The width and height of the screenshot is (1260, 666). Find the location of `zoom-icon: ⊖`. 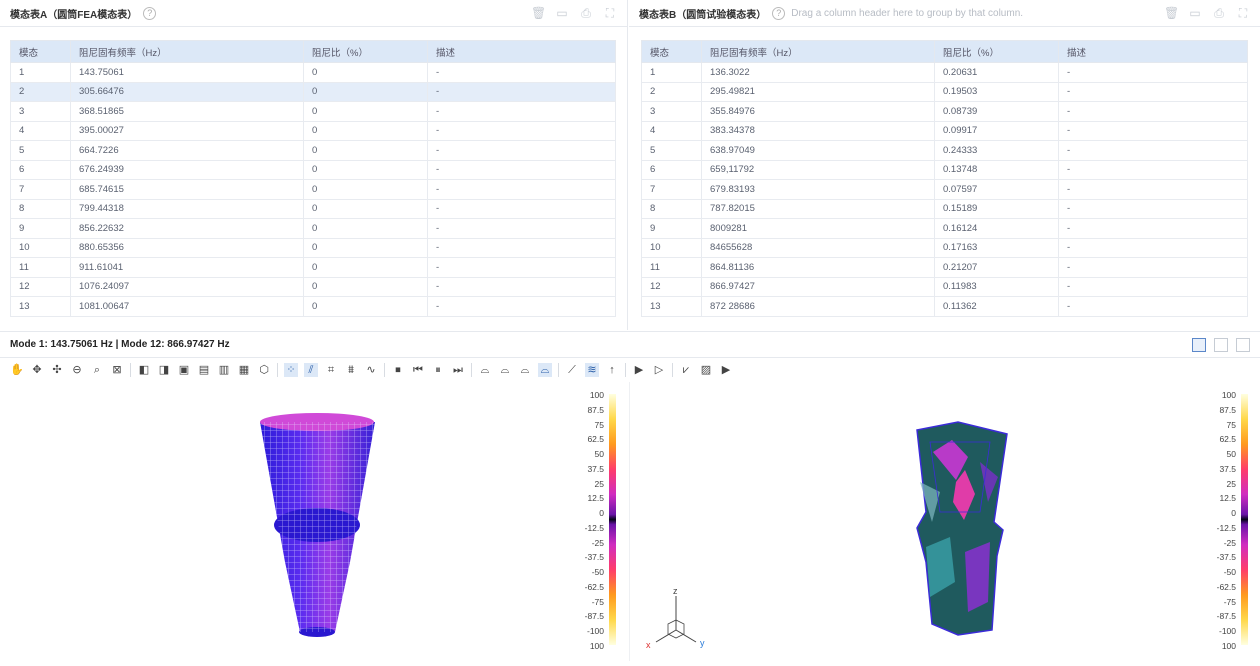

zoom-icon: ⊖ is located at coordinates (77, 370).